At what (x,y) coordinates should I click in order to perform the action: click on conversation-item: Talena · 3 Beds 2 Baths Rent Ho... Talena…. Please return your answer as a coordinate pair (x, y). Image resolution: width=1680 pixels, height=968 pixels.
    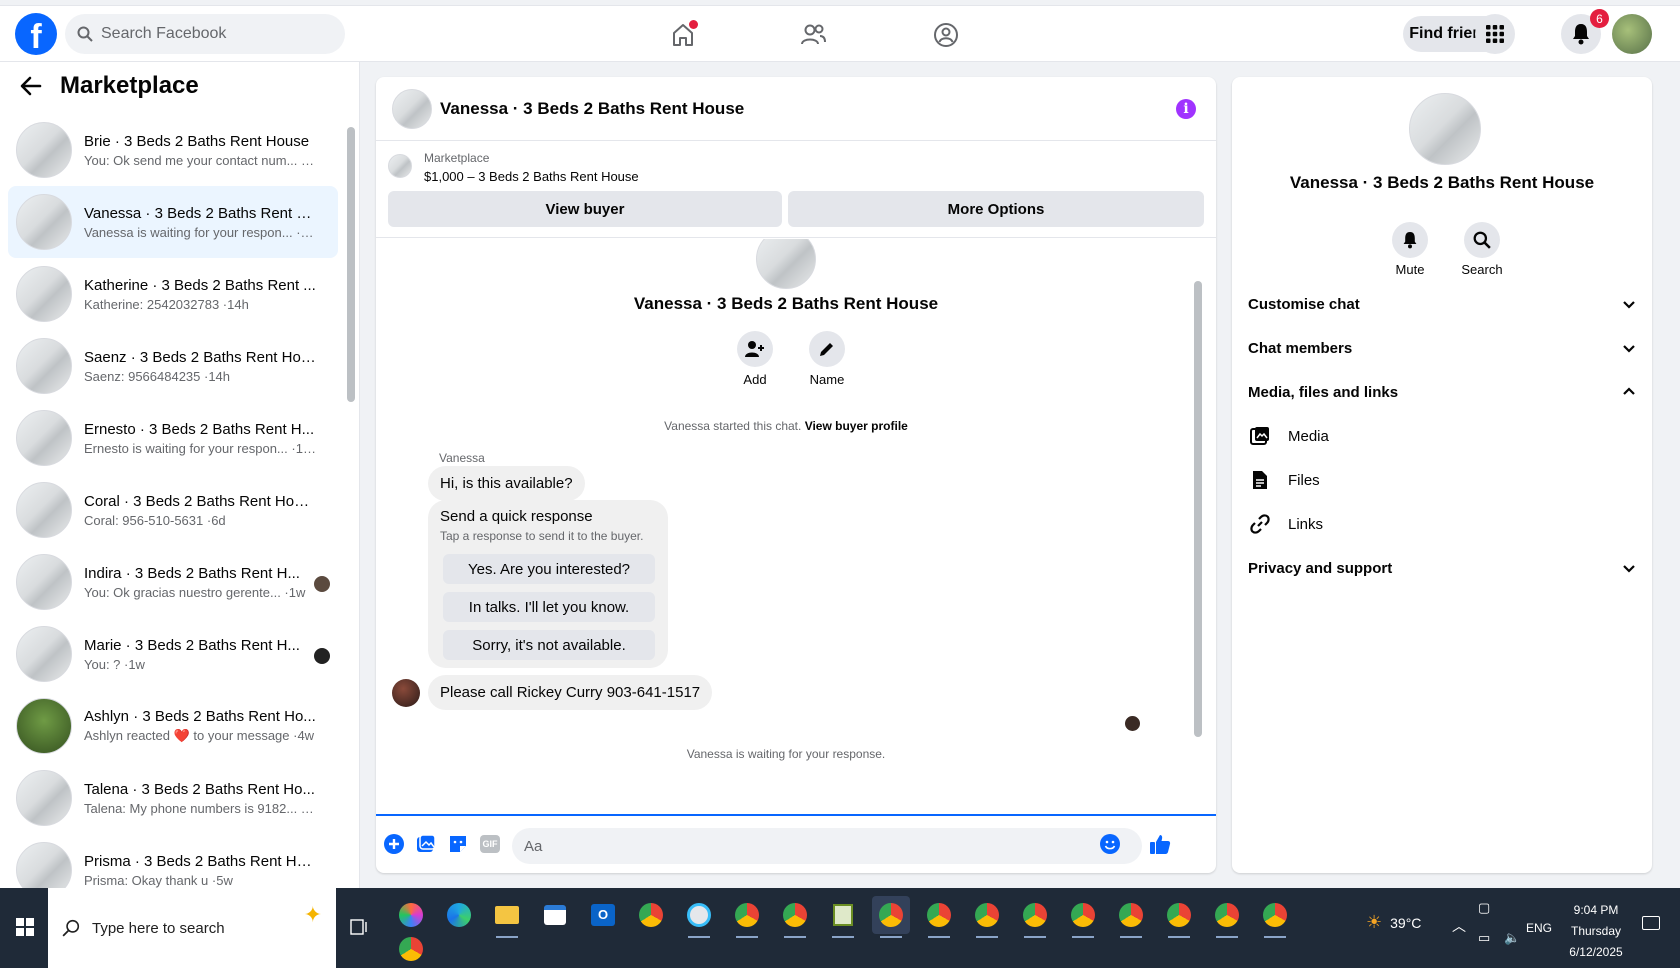
    Looking at the image, I should click on (173, 798).